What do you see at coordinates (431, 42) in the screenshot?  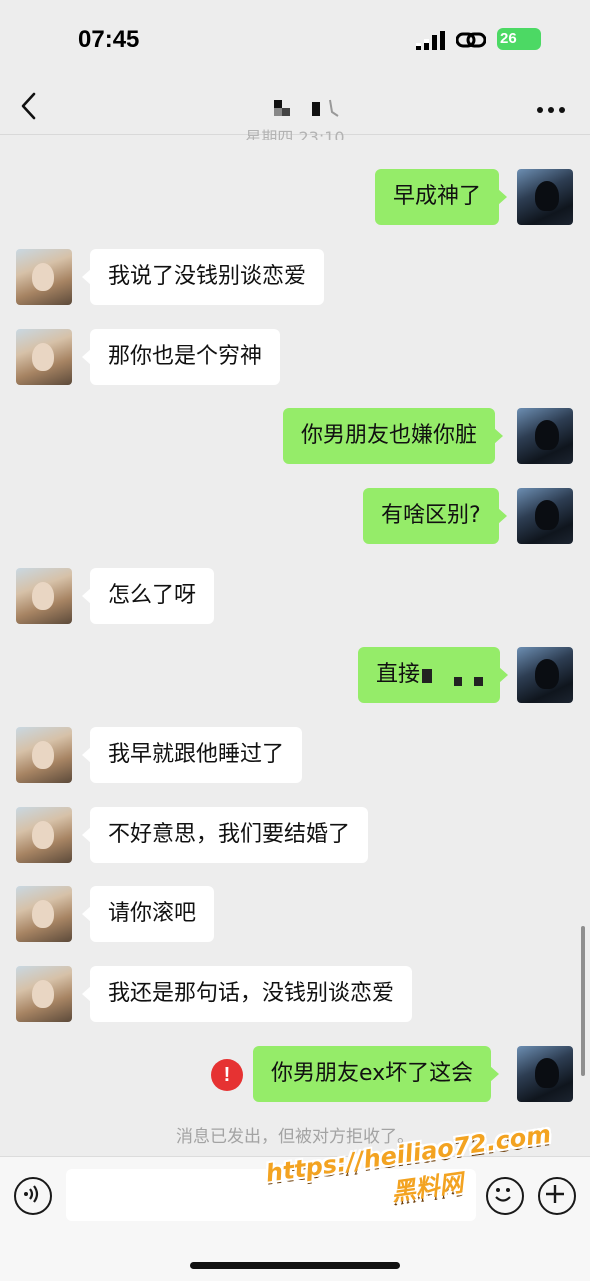 I see `signal-icon` at bounding box center [431, 42].